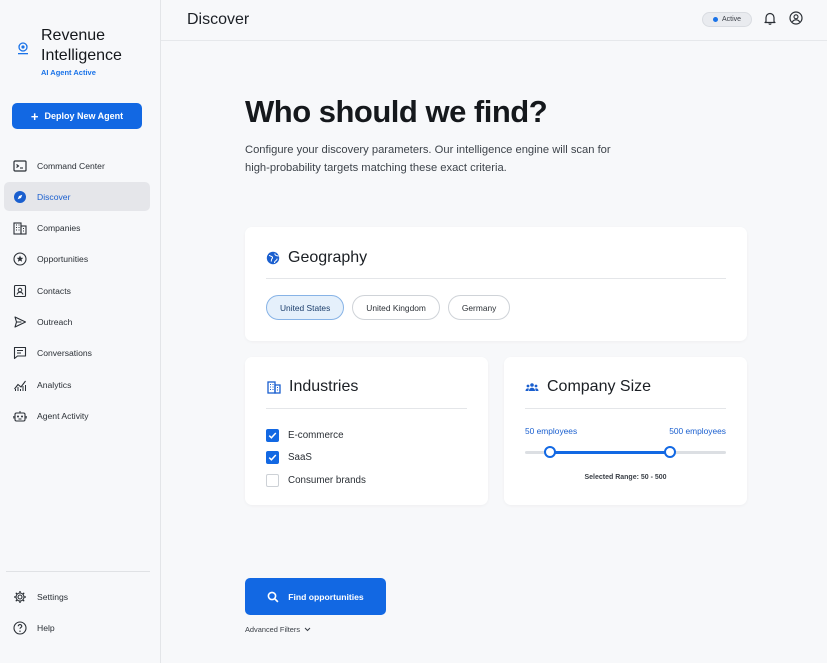 The image size is (827, 663). Describe the element at coordinates (307, 629) in the screenshot. I see `chevron-down-icon` at that location.